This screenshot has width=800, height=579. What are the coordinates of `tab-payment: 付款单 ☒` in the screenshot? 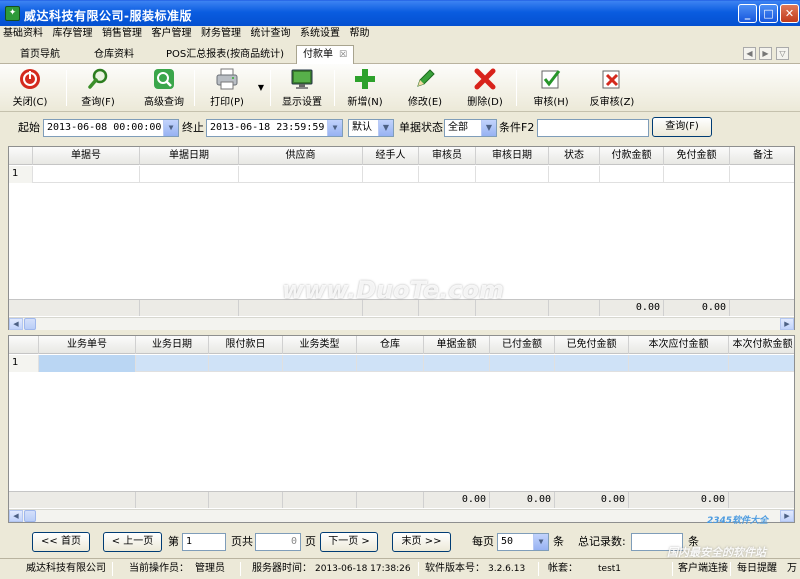 It's located at (325, 55).